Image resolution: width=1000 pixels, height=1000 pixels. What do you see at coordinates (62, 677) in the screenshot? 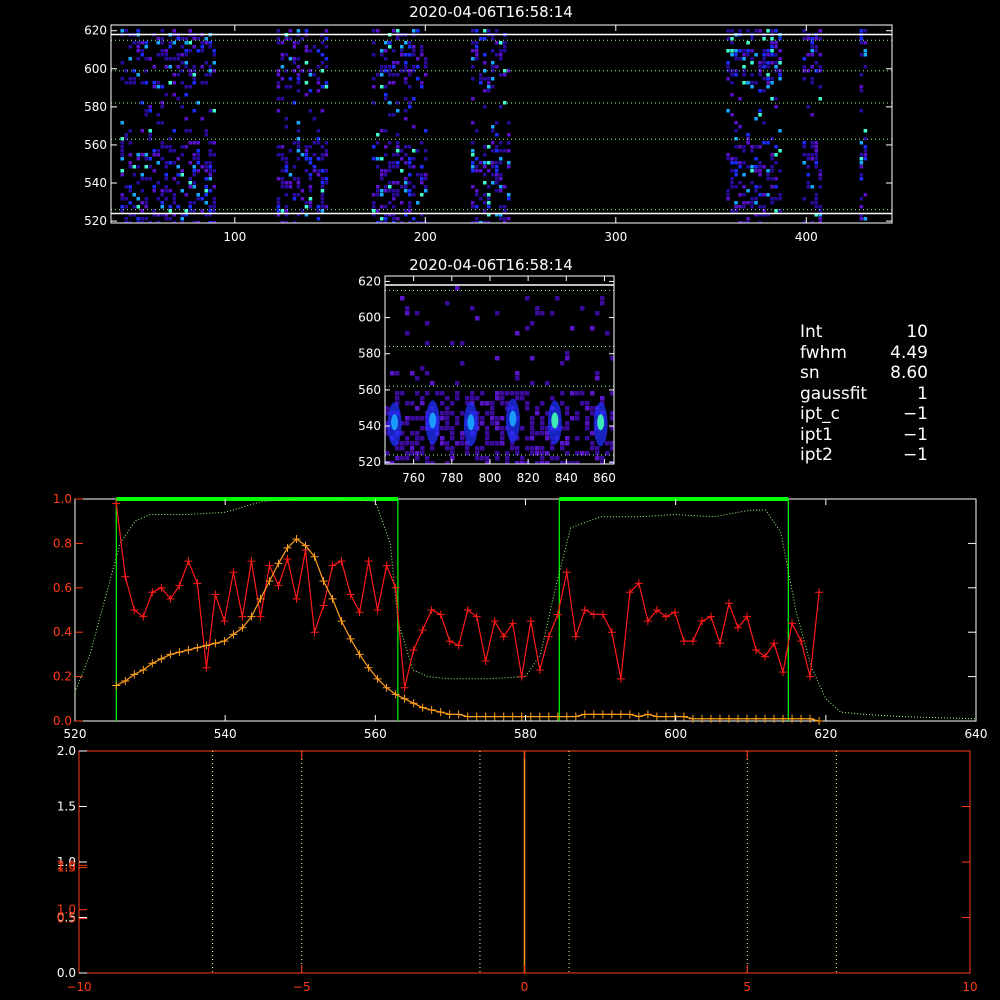
I see `y-tick-label: 0.2` at bounding box center [62, 677].